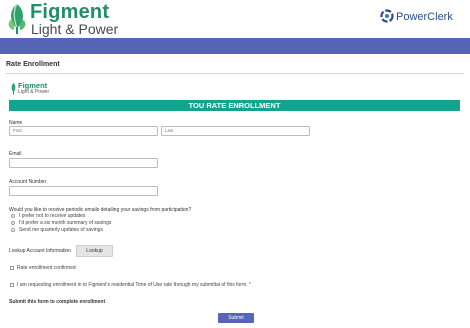 This screenshot has width=470, height=328. I want to click on figment-logo-icon, so click(17, 18).